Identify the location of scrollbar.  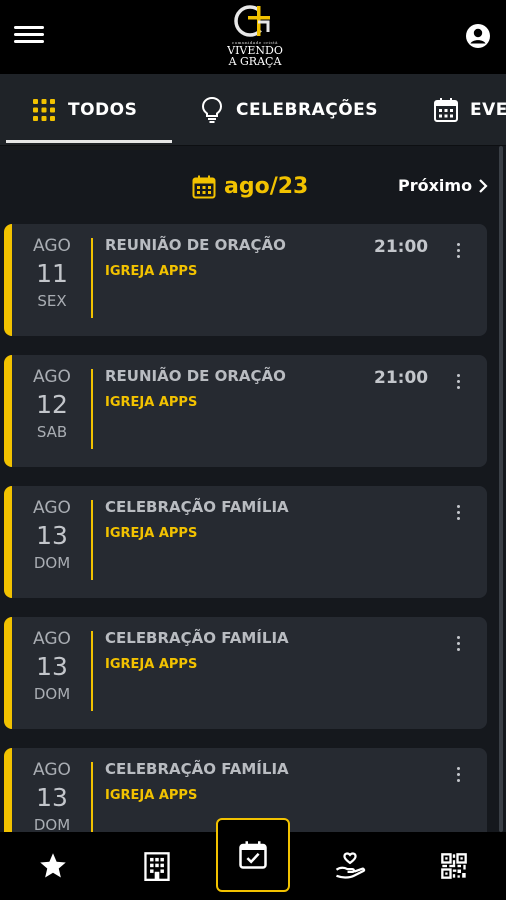
(501, 489).